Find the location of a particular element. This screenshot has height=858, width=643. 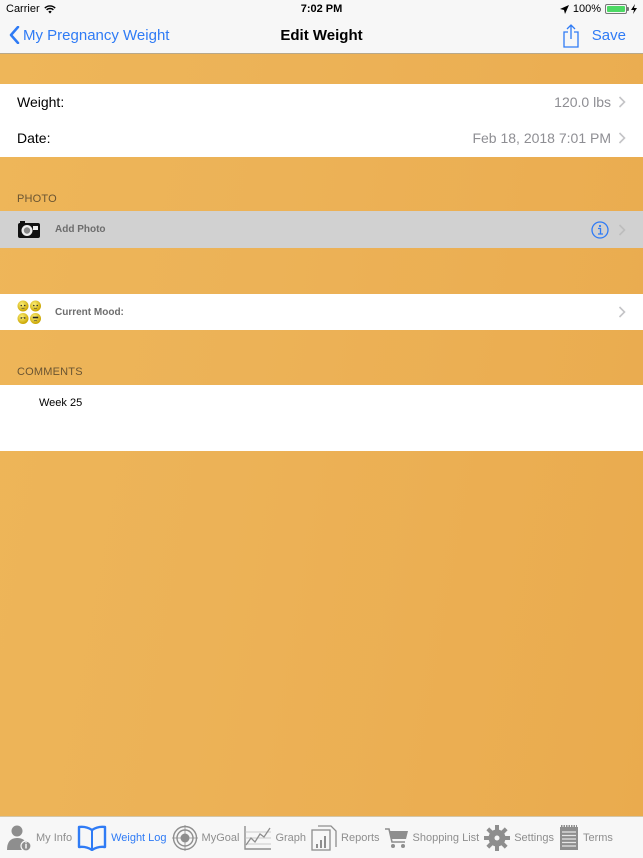

weight-label: Weight: is located at coordinates (41, 102).